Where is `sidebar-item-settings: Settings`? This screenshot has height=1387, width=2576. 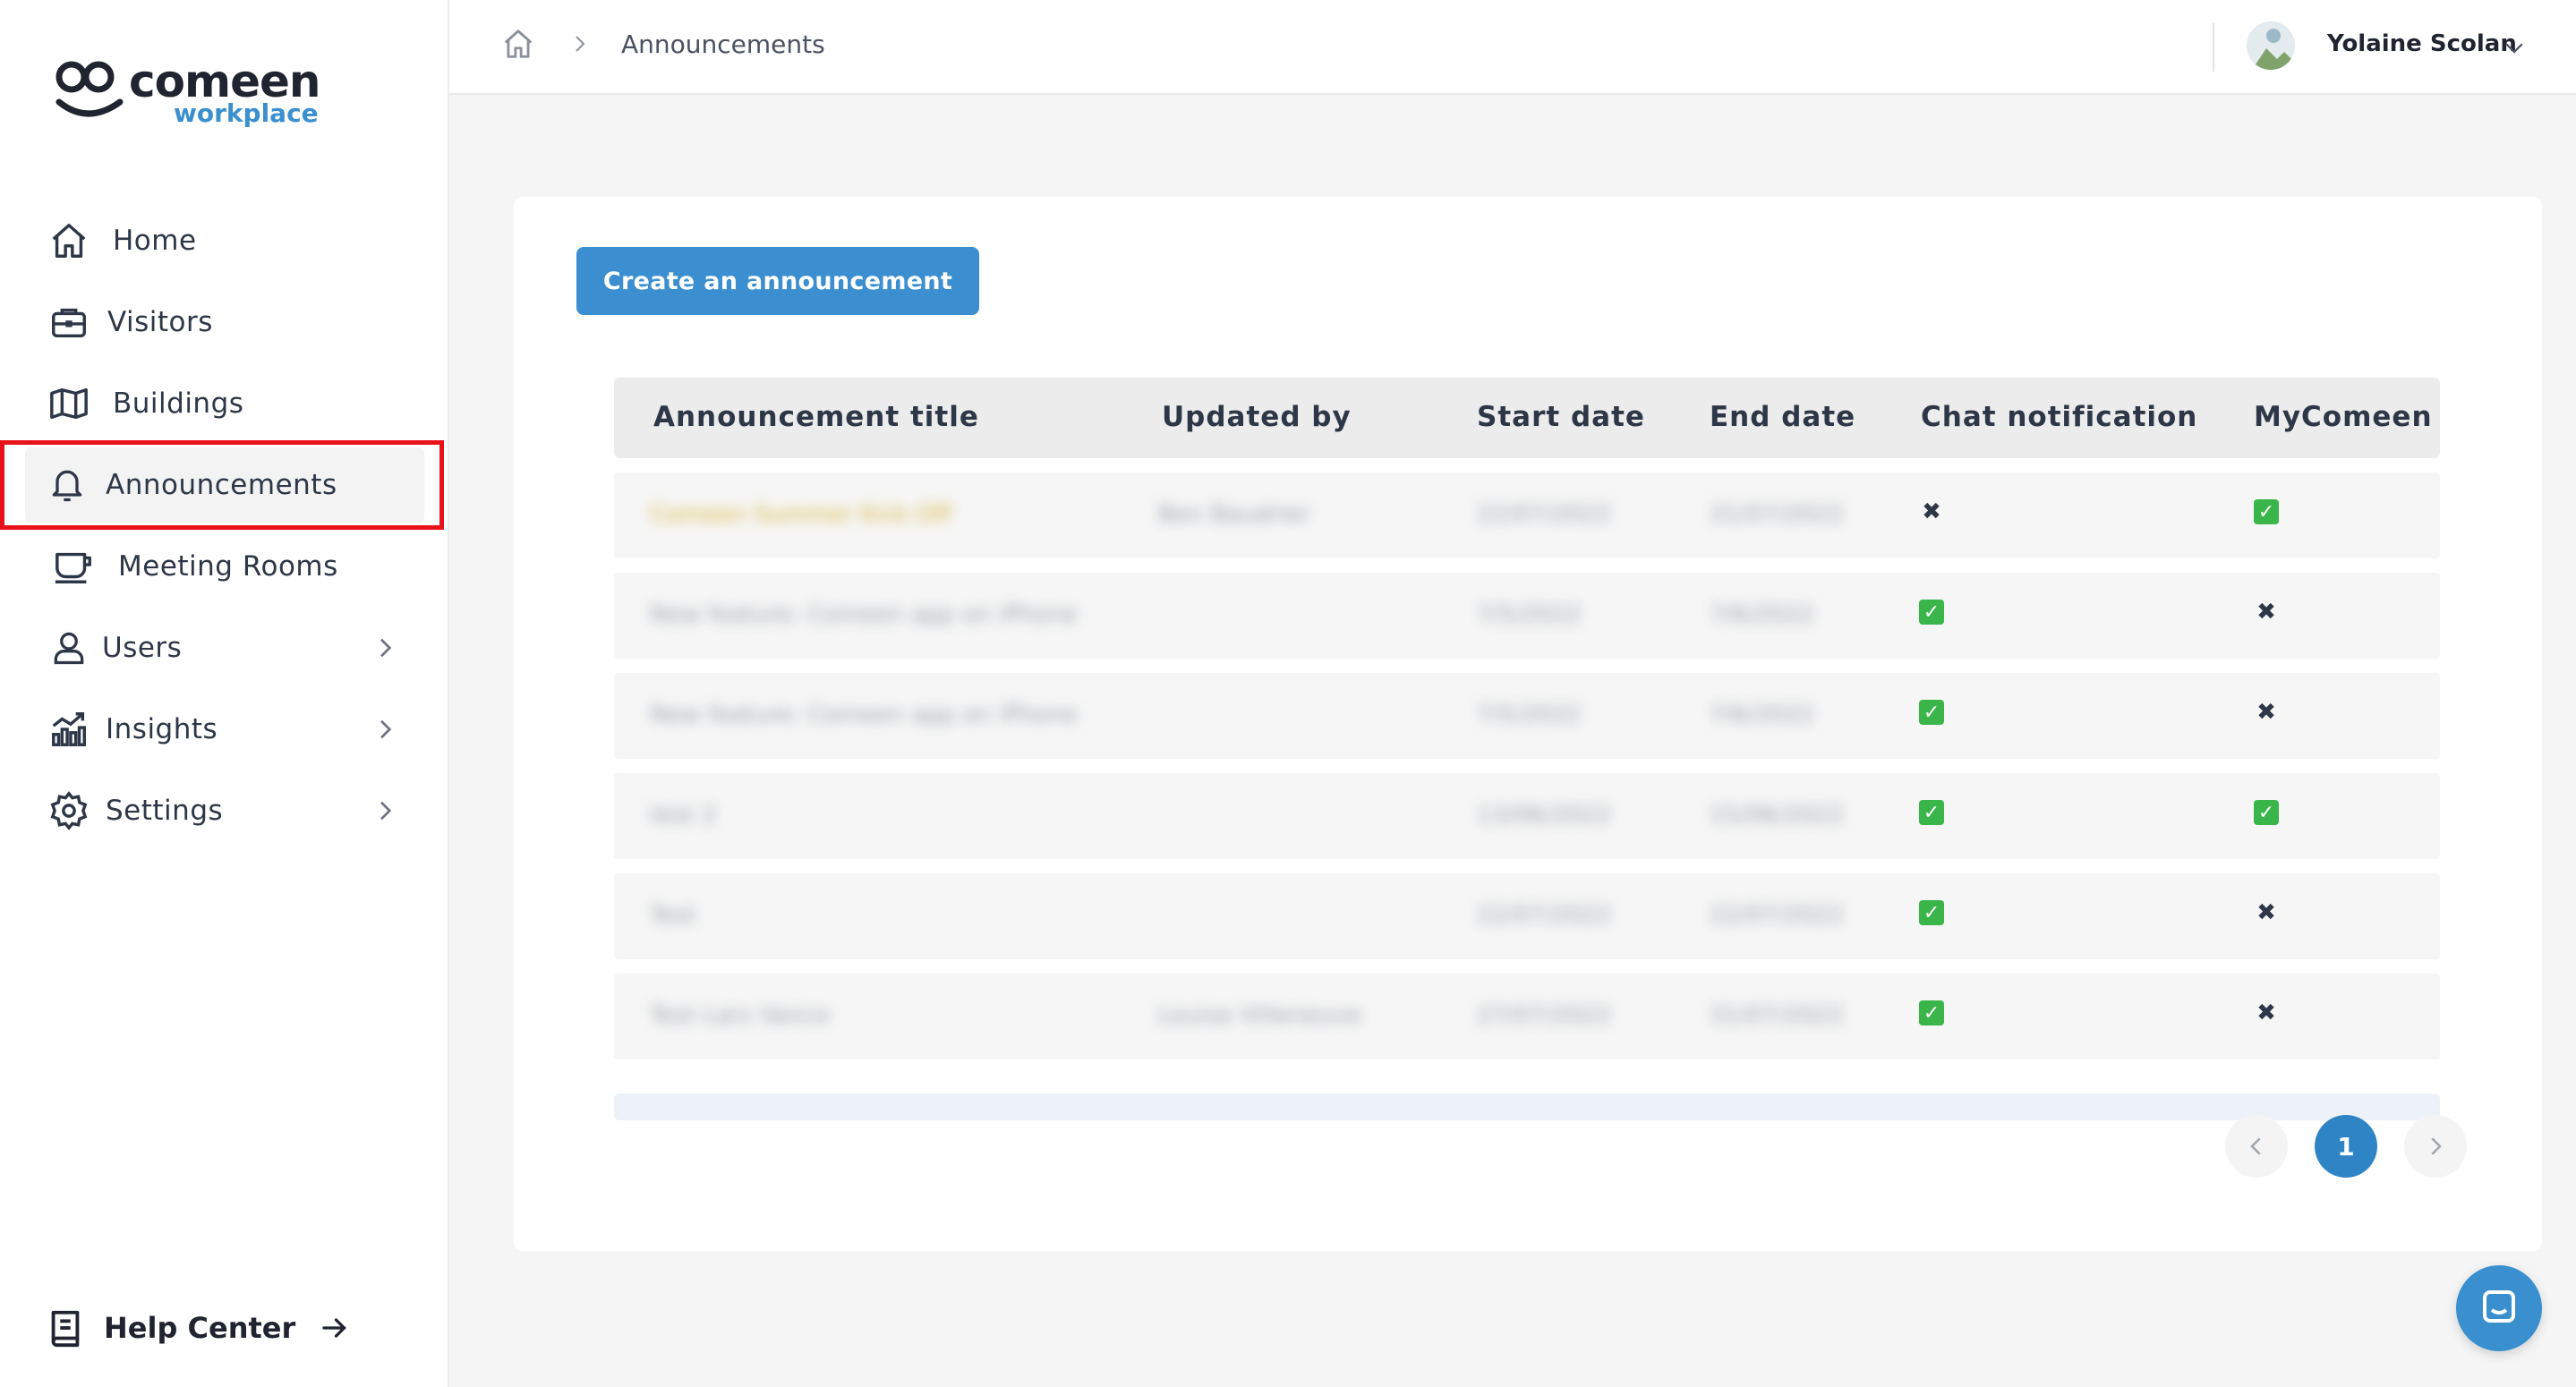
sidebar-item-settings: Settings is located at coordinates (224, 810).